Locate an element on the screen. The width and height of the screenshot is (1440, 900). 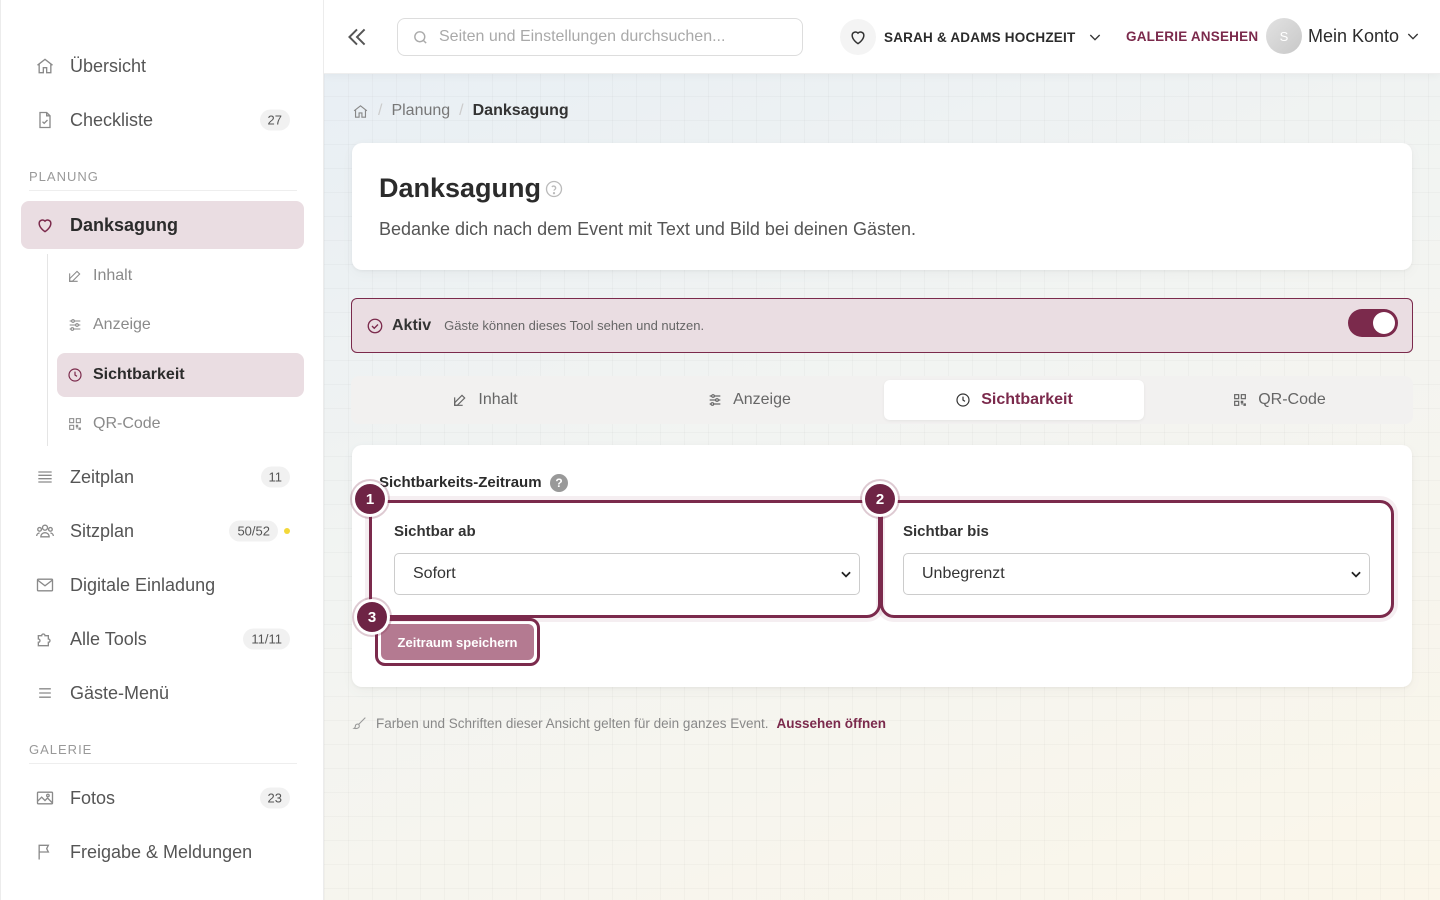
save-period-button: Zeitraum speichern is located at coordinates (457, 642).